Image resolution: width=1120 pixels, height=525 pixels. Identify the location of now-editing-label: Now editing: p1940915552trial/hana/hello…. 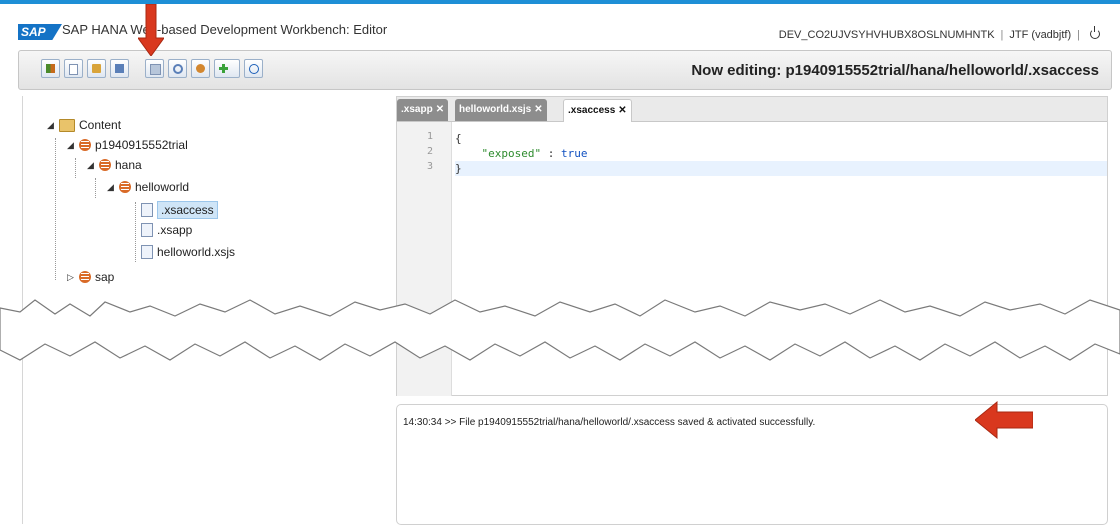
(895, 70).